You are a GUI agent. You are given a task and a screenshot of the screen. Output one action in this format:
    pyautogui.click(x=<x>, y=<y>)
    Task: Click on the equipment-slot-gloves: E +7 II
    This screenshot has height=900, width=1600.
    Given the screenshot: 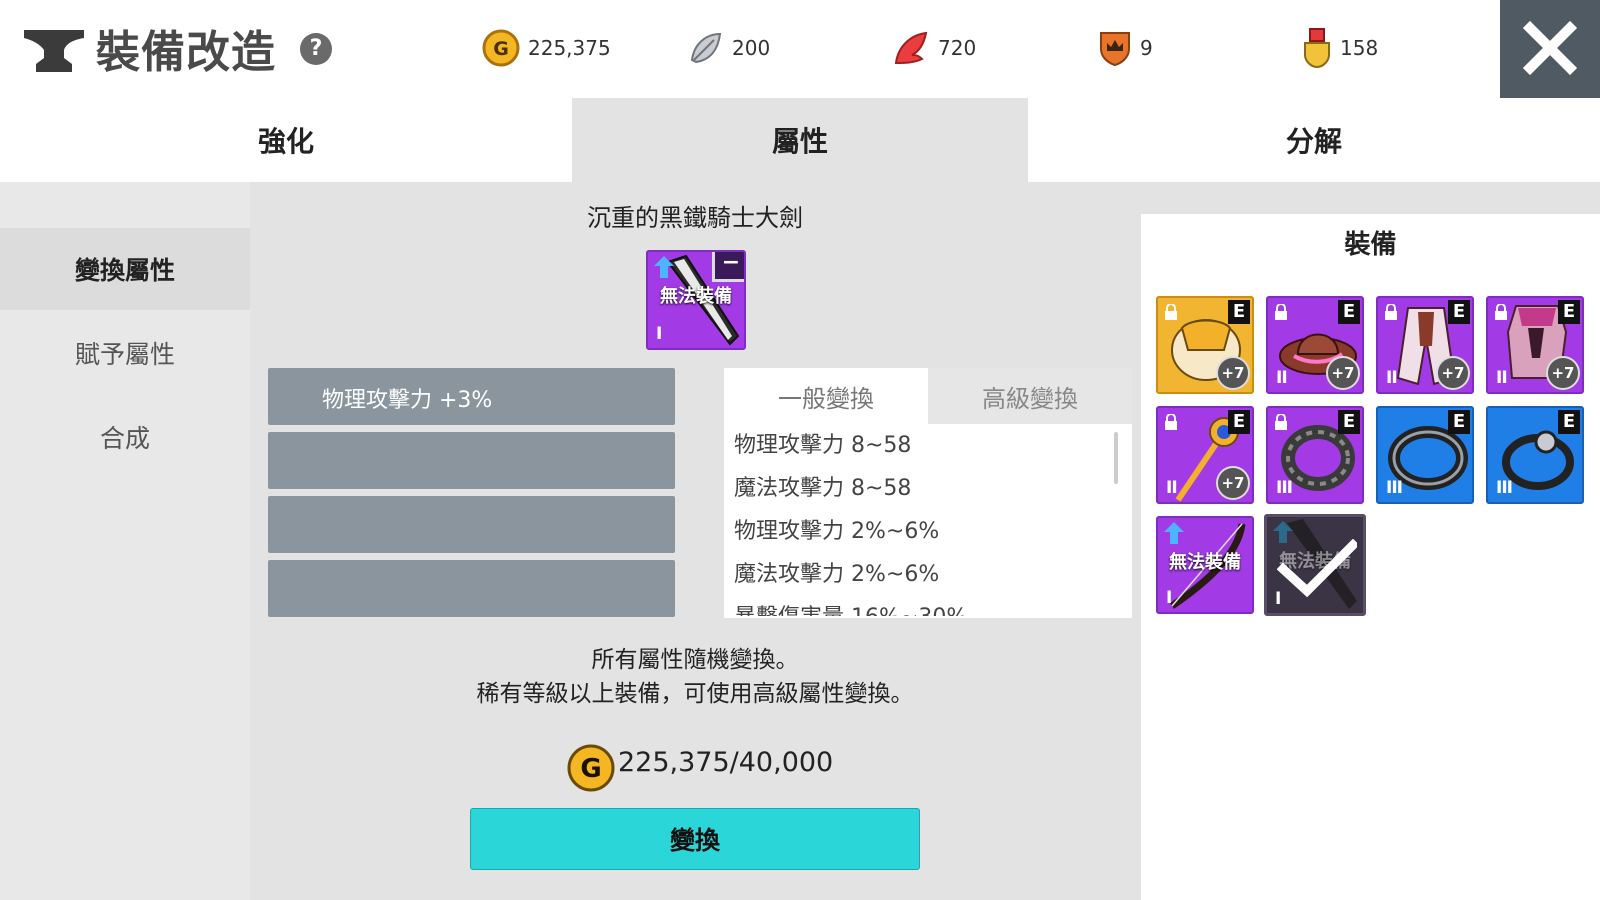 What is the action you would take?
    pyautogui.click(x=1535, y=345)
    